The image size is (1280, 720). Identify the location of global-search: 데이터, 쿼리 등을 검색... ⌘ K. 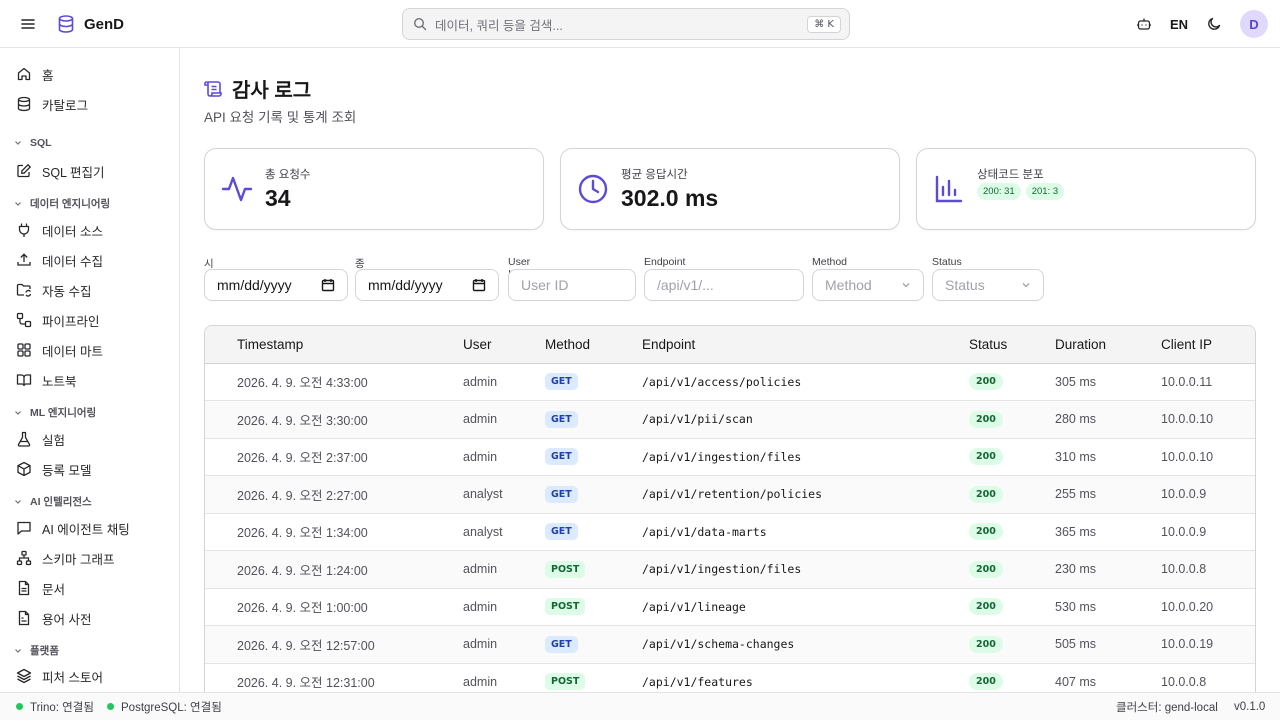
(626, 24).